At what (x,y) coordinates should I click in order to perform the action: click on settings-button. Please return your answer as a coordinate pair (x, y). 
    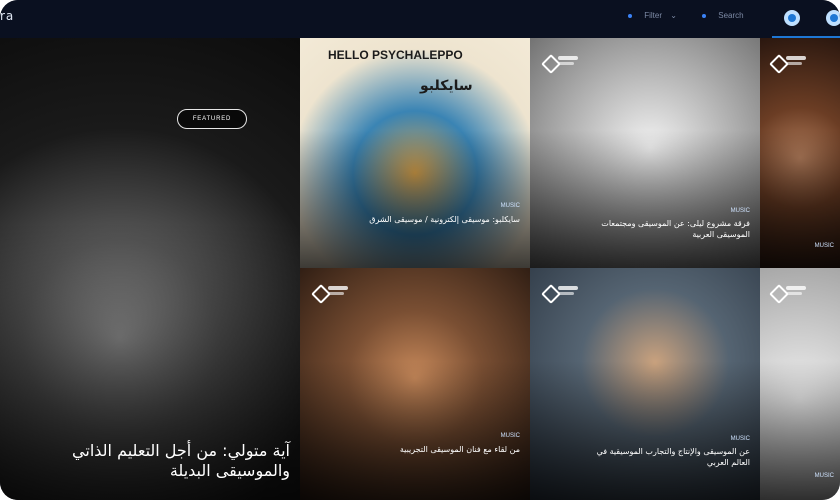
    Looking at the image, I should click on (833, 18).